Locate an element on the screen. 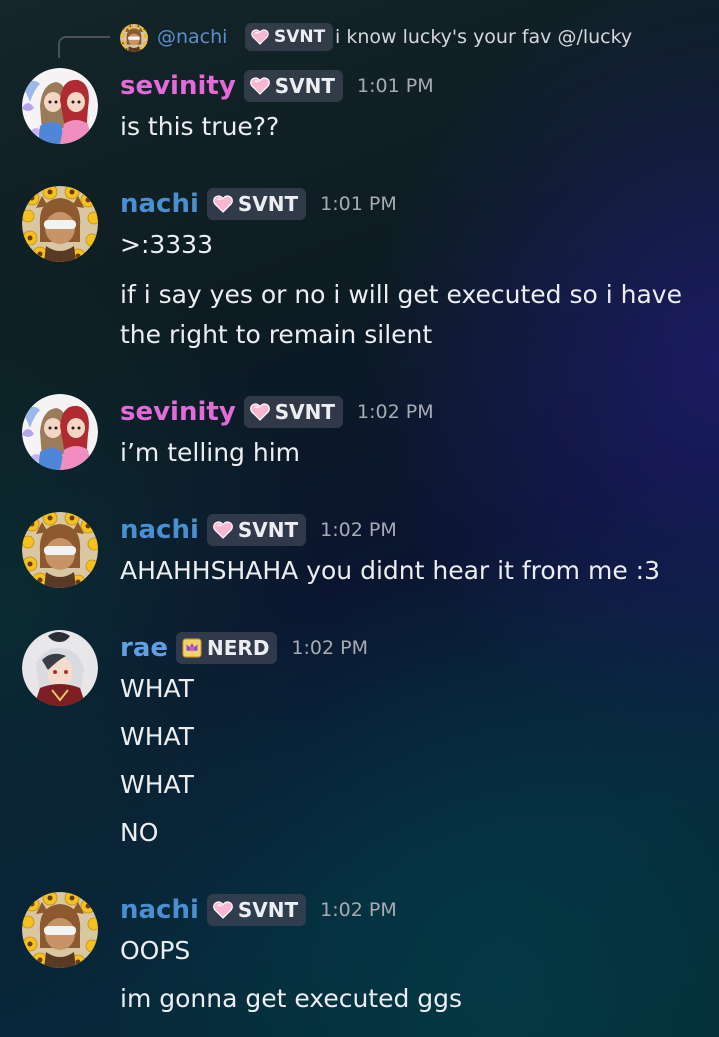 This screenshot has width=719, height=1037. reply-role-badge-label: SVNT is located at coordinates (300, 37).